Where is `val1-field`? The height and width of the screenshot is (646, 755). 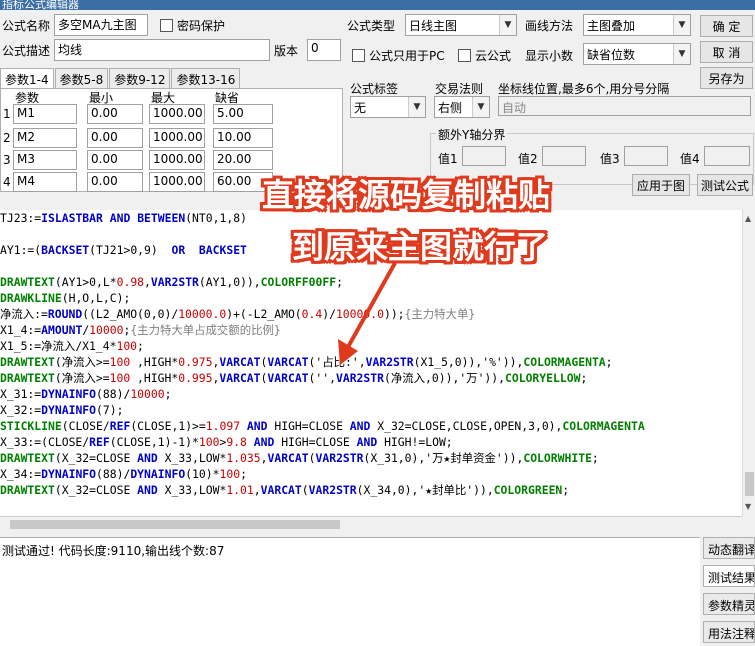 val1-field is located at coordinates (484, 156).